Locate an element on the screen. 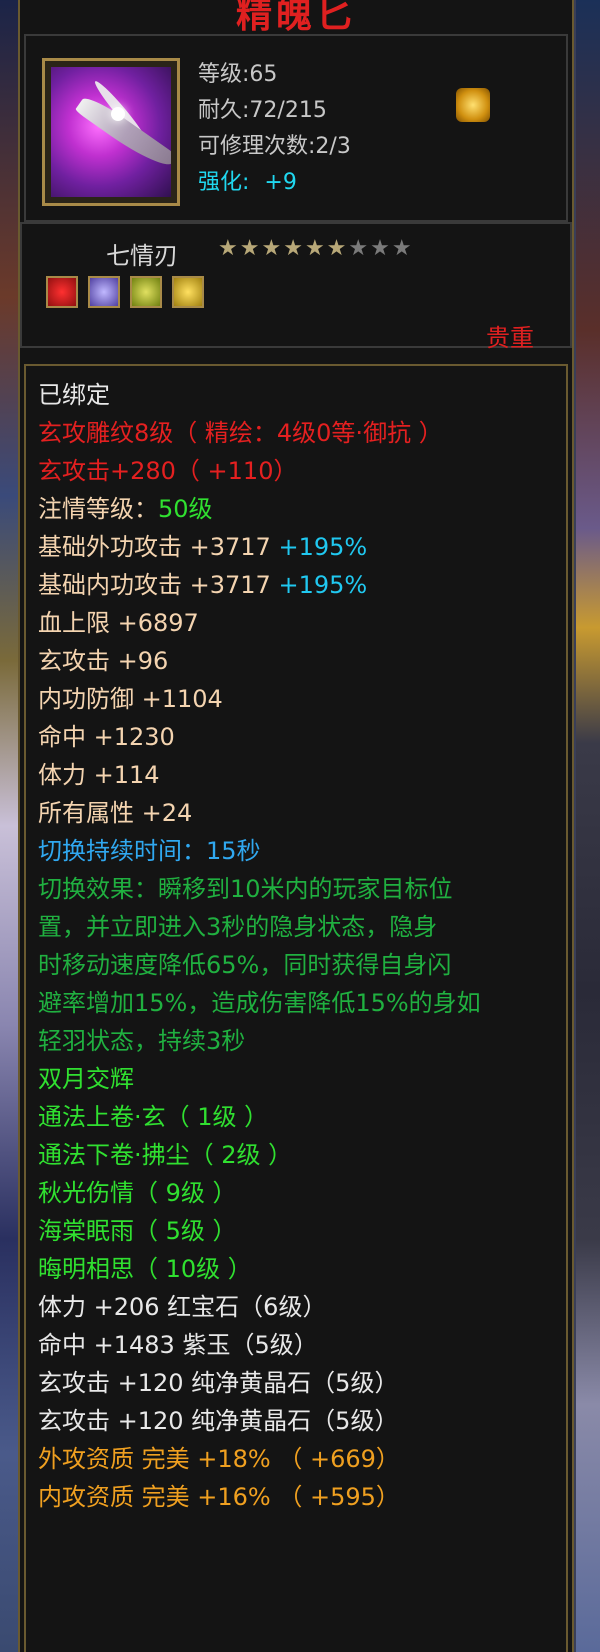  zhuqing-label: 注情等级： is located at coordinates (98, 509).